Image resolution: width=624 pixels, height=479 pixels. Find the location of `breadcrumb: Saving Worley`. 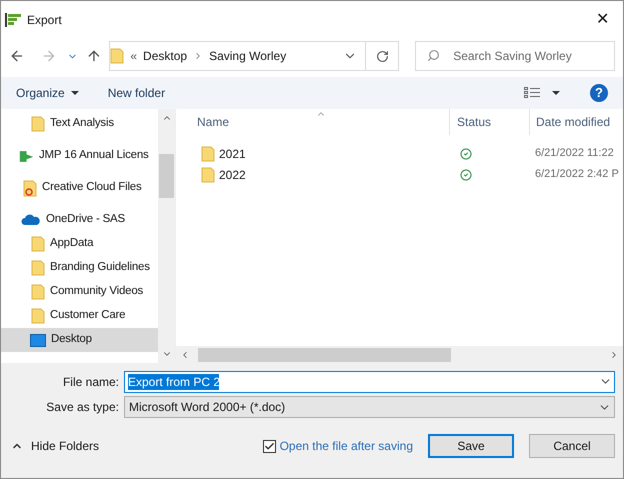

breadcrumb: Saving Worley is located at coordinates (247, 56).